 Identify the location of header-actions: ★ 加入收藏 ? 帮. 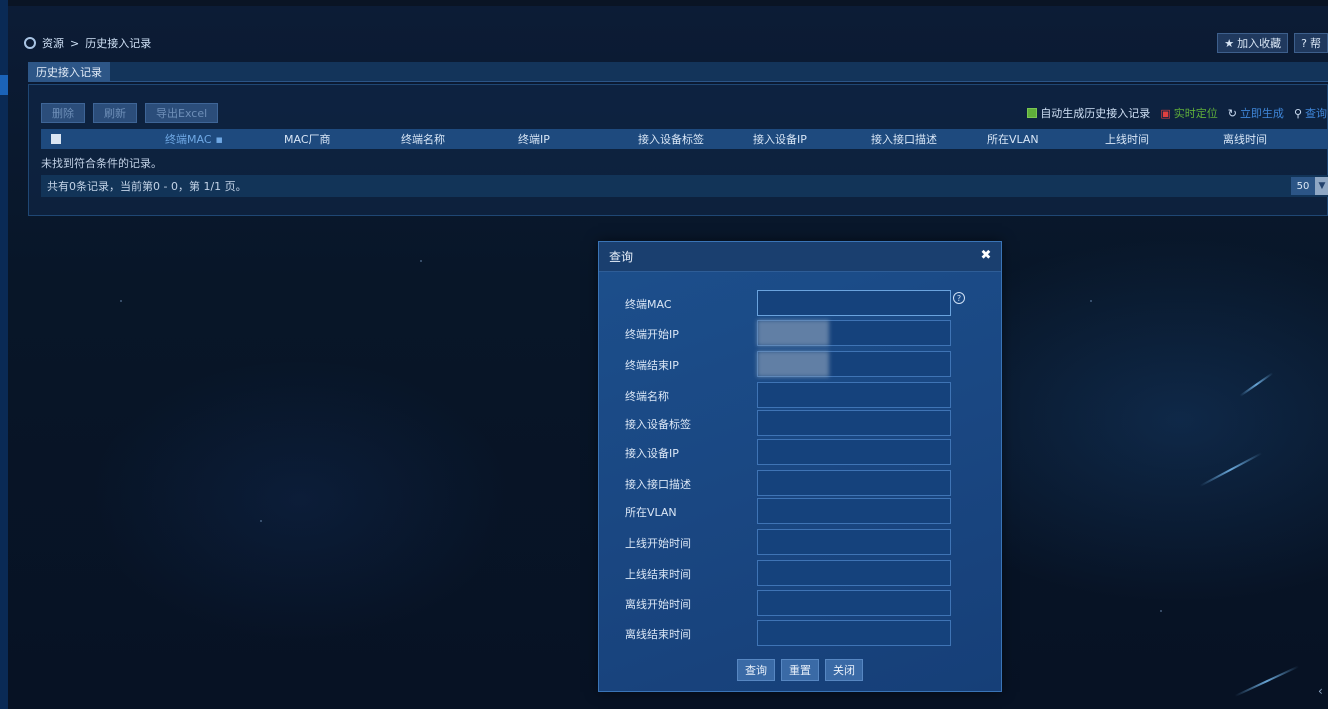
(1272, 43).